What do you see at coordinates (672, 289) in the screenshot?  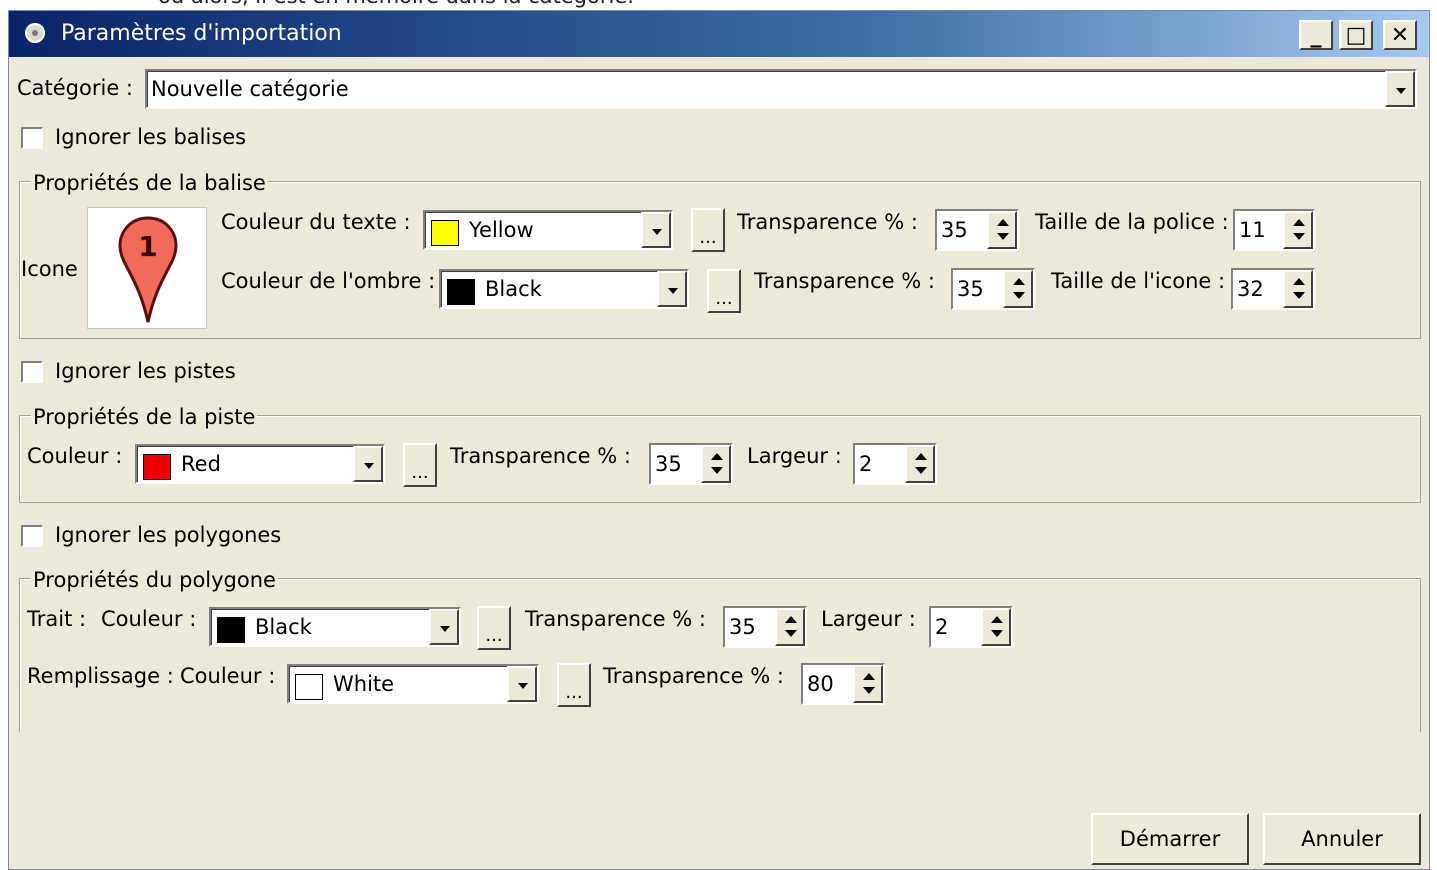 I see `shadow-color-dropdown-button` at bounding box center [672, 289].